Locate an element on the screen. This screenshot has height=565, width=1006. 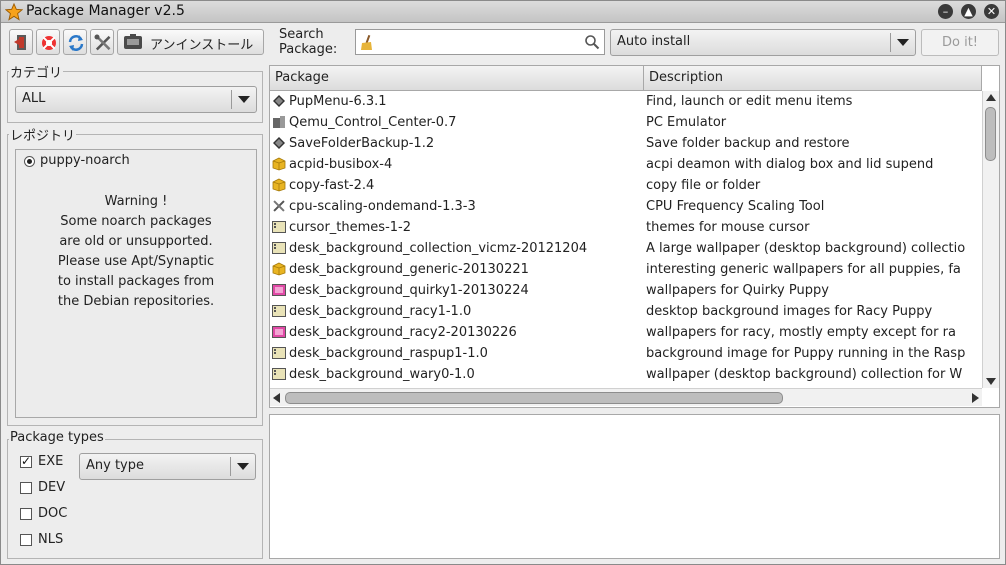
type-select-value: Any type is located at coordinates (115, 465).